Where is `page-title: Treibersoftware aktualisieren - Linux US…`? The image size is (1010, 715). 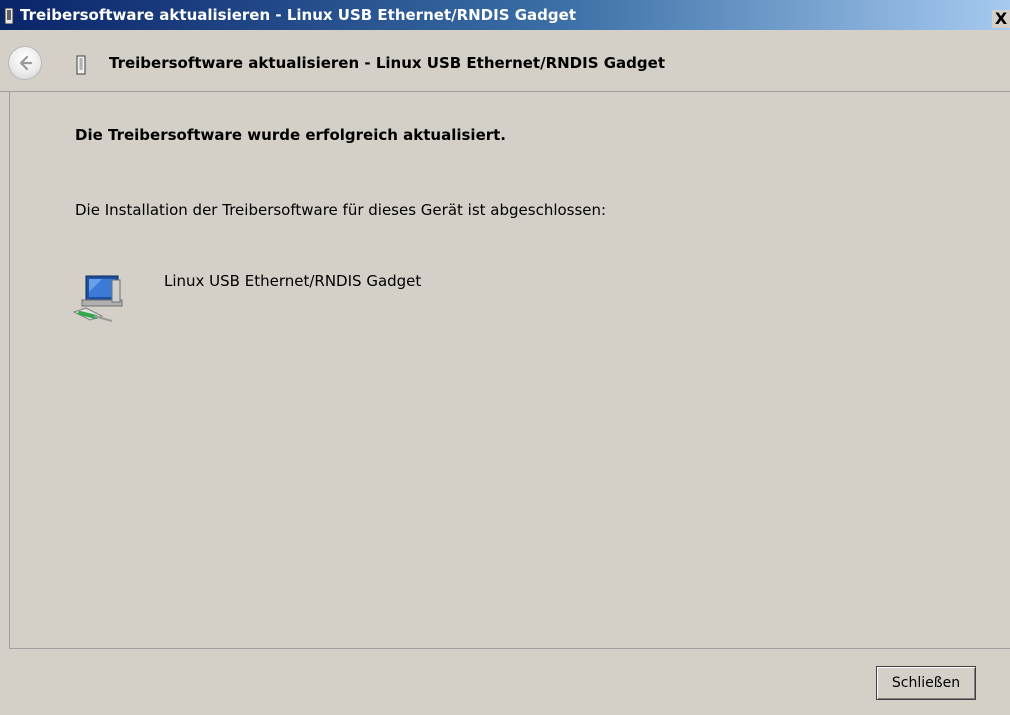 page-title: Treibersoftware aktualisieren - Linux US… is located at coordinates (387, 63).